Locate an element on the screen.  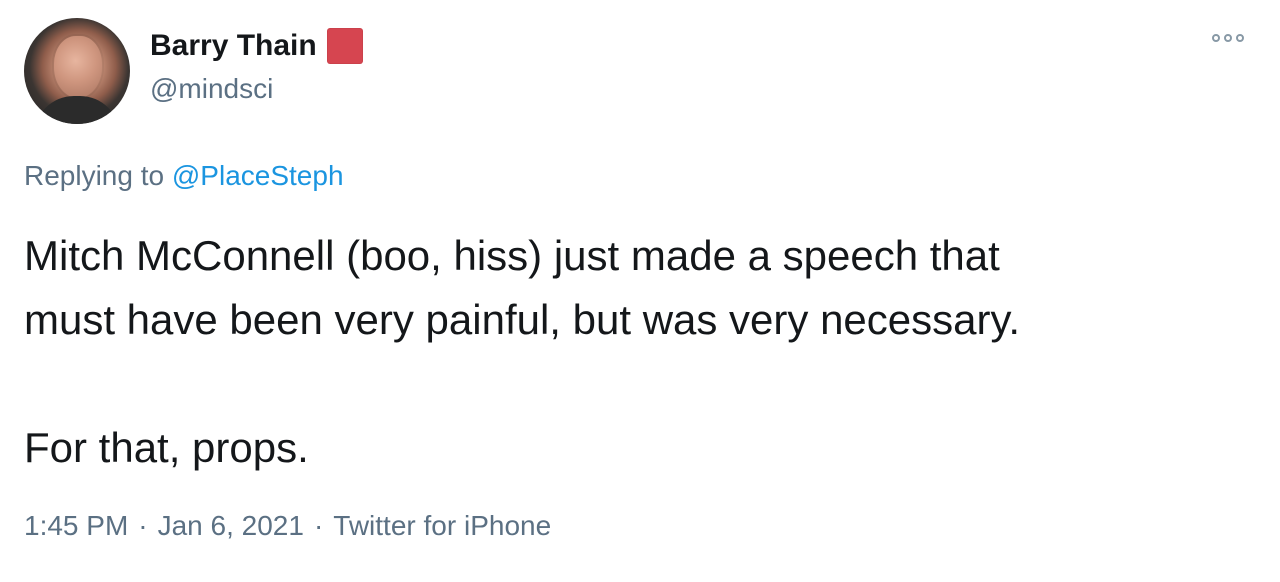
tweet-date: Jan 6, 2021 is located at coordinates (231, 525).